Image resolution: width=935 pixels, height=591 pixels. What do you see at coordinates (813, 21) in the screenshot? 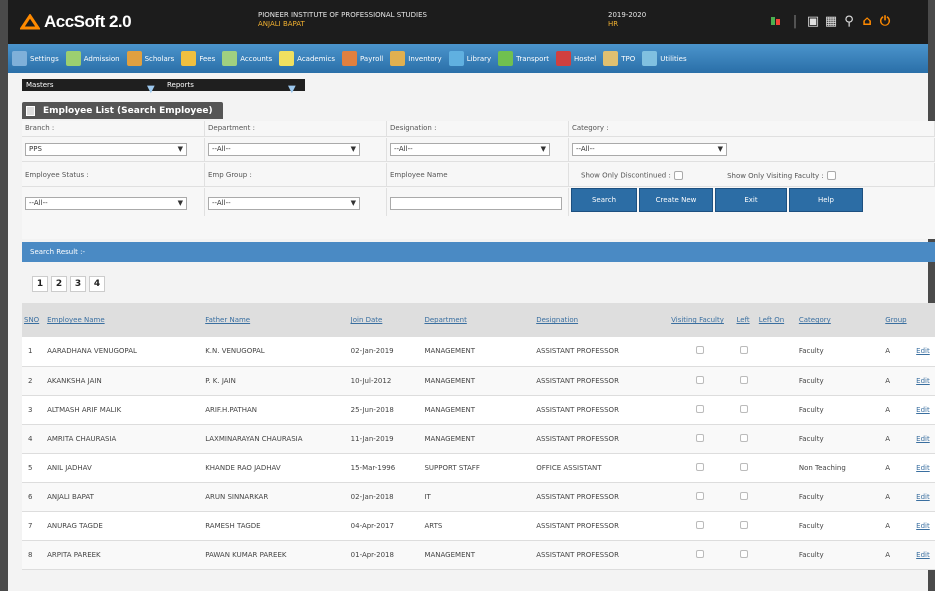
I see `home-icon: ▣` at bounding box center [813, 21].